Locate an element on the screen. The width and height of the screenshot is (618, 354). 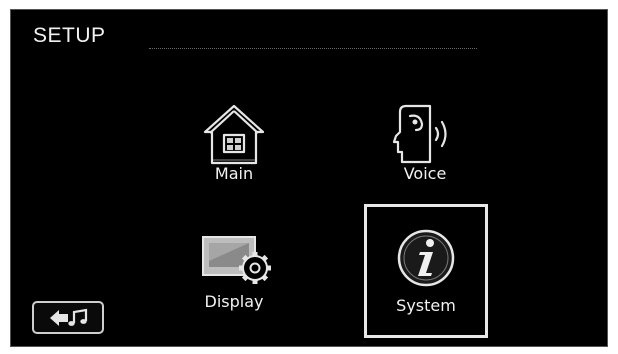
display-gear-icon is located at coordinates (234, 254).